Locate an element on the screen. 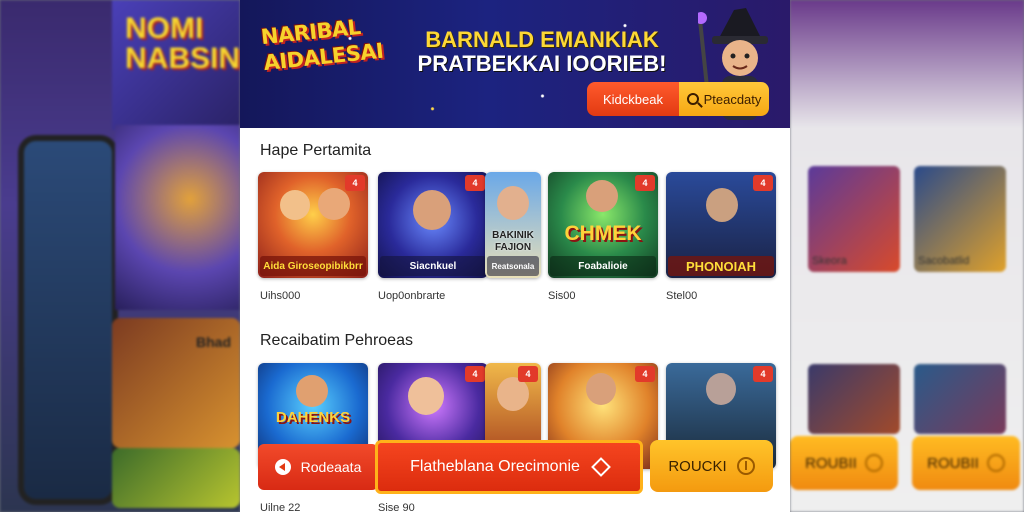  side-hero-artwork is located at coordinates (177, 217).